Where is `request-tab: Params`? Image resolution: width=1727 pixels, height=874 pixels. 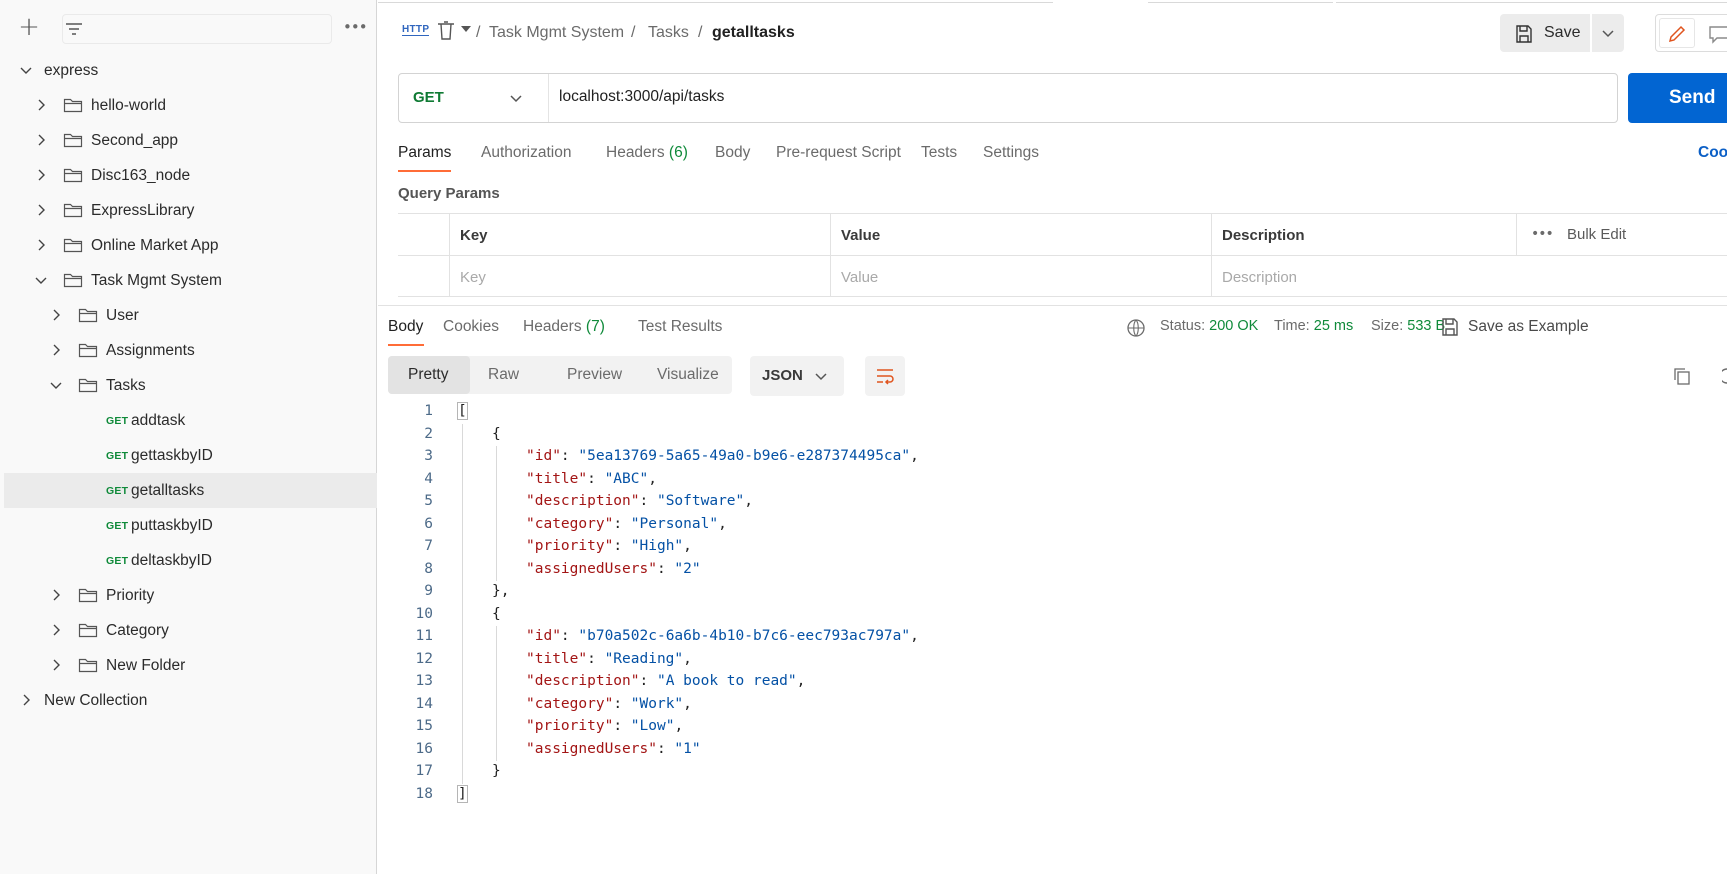
request-tab: Params is located at coordinates (424, 153).